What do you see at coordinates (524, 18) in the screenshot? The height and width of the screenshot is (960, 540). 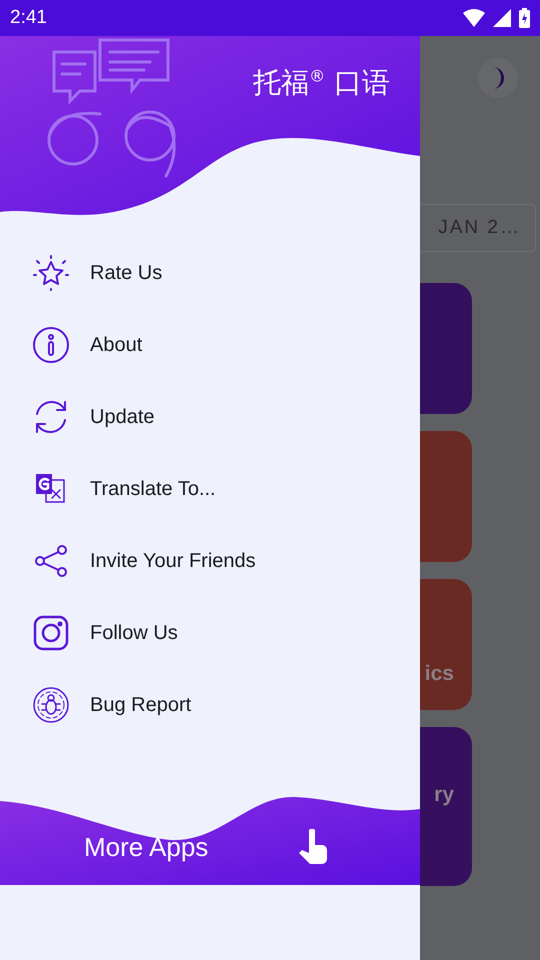 I see `battery-icon` at bounding box center [524, 18].